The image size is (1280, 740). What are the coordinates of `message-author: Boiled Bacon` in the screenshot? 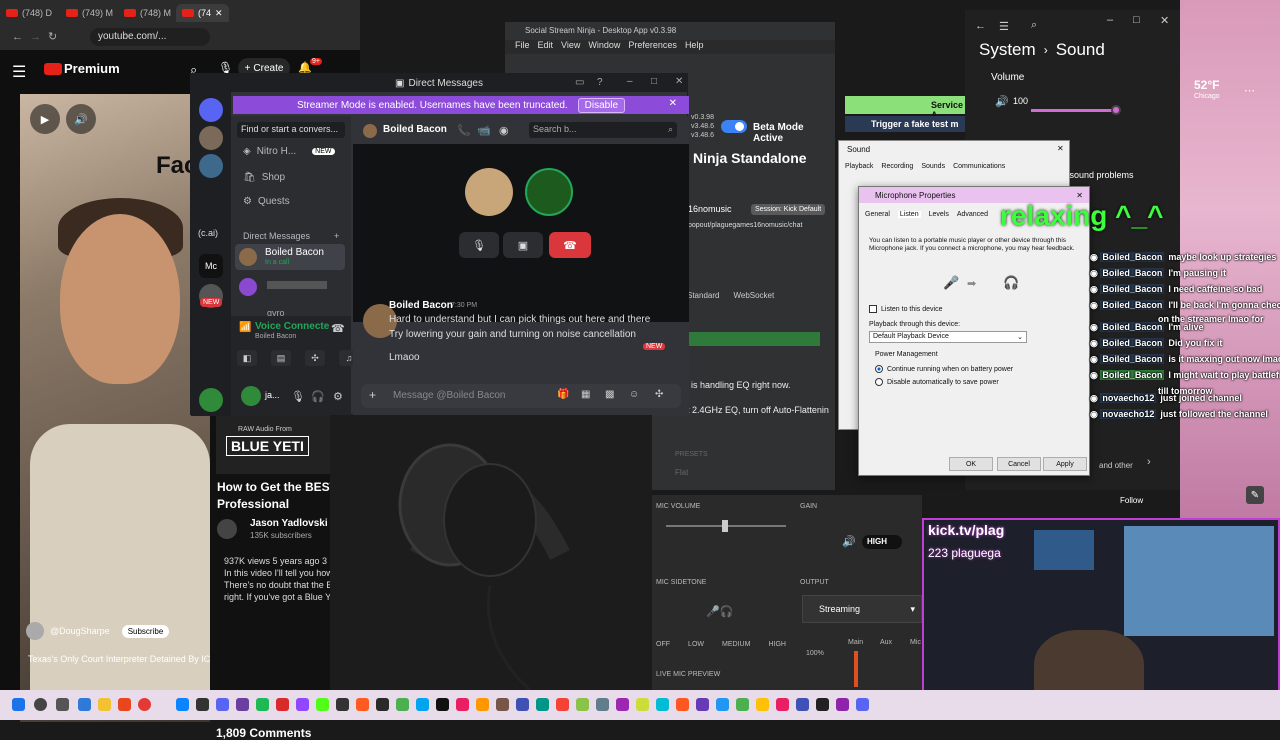 It's located at (421, 305).